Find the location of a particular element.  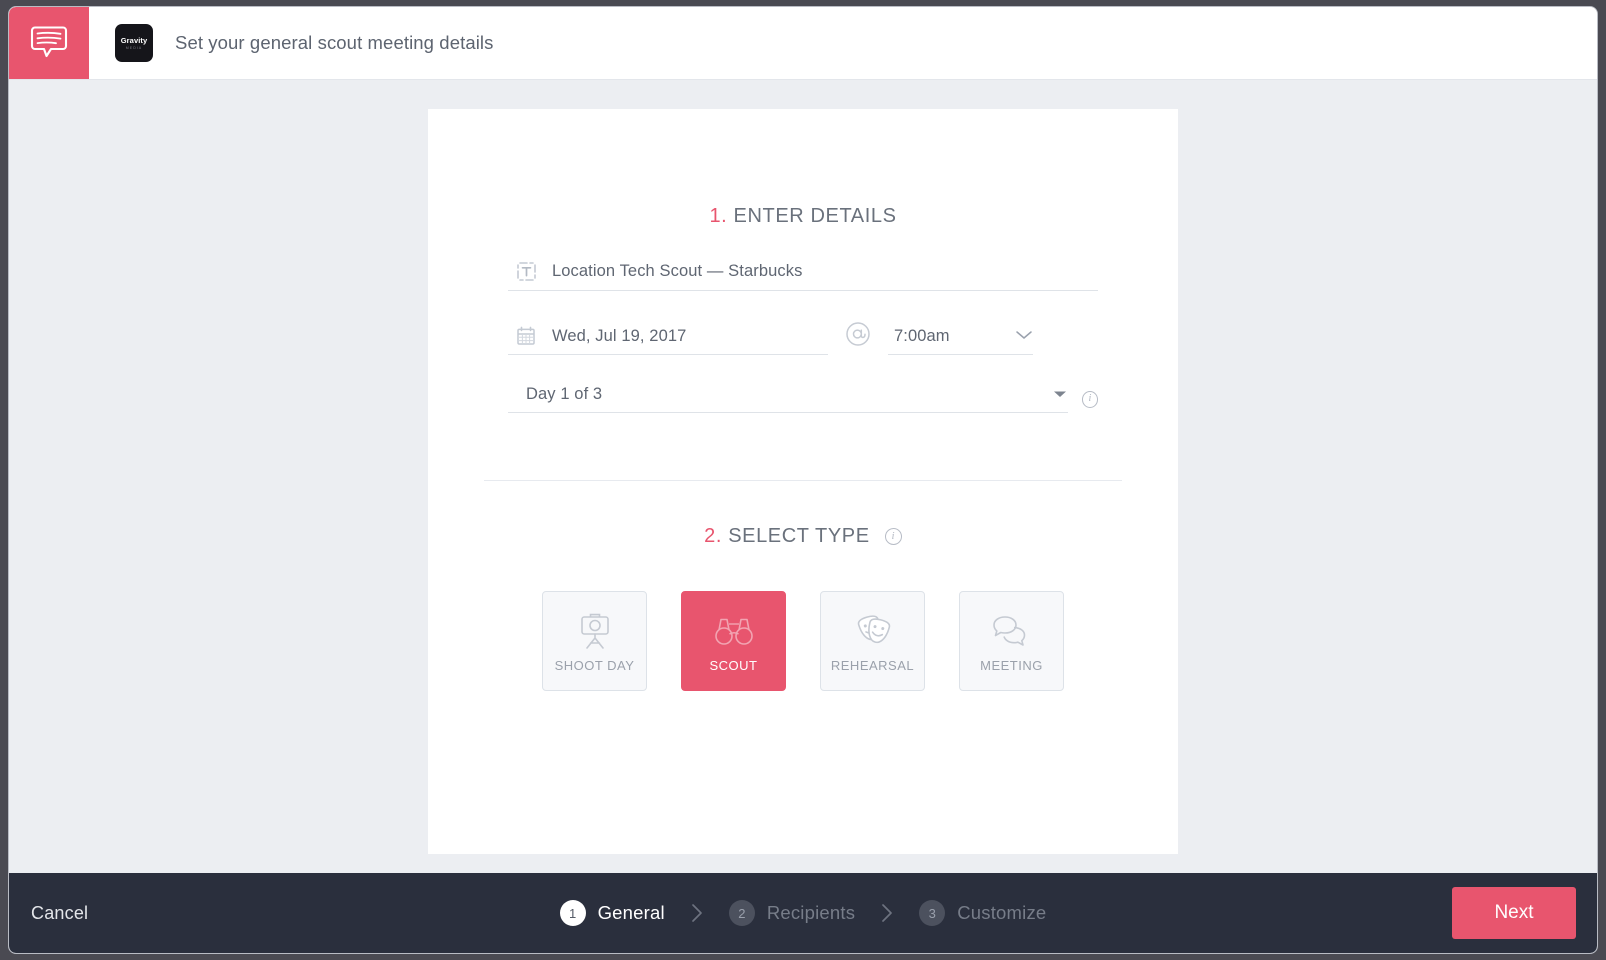

title-row: Location Tech Scout — Starbucks is located at coordinates (803, 276).